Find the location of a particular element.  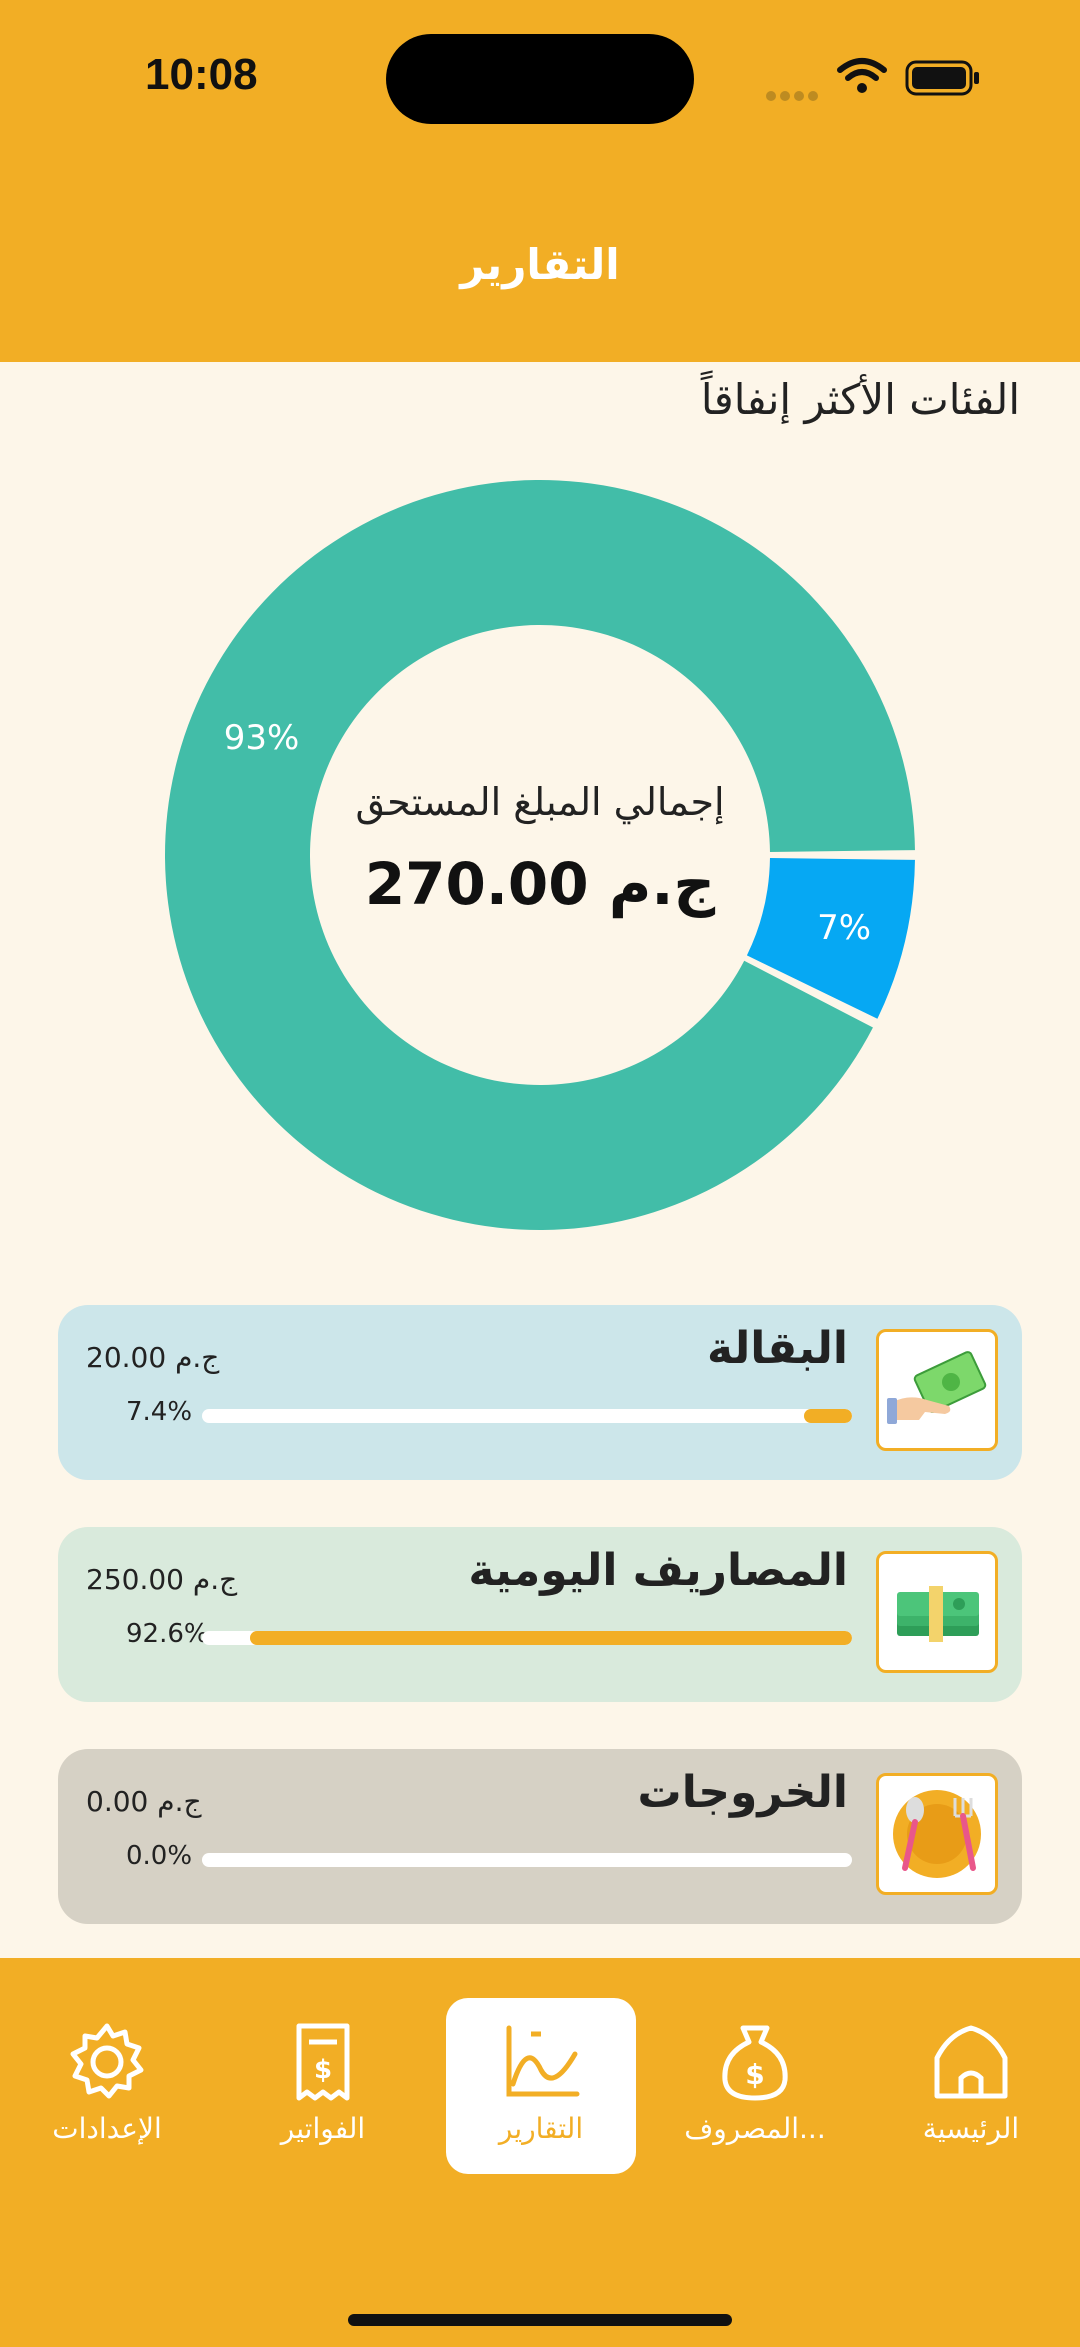

cash-stack-icon is located at coordinates (938, 1614).